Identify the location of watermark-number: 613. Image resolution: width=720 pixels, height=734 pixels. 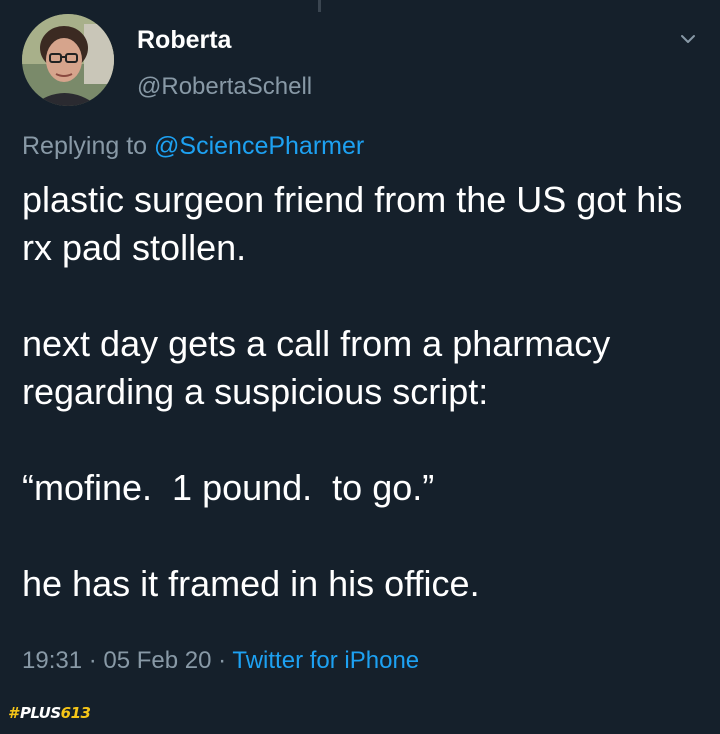
(75, 713).